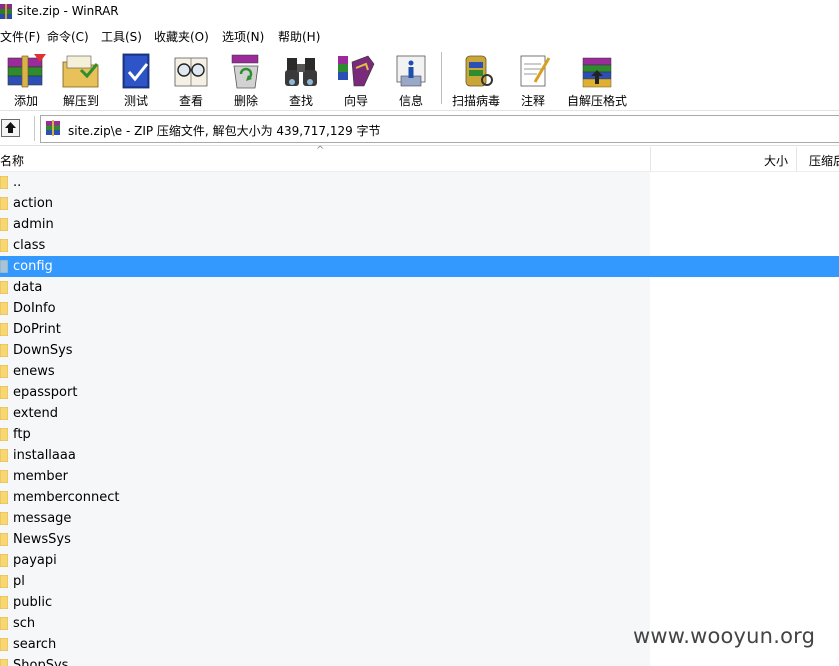 The image size is (839, 666). Describe the element at coordinates (243, 36) in the screenshot. I see `menu-options: 选项(N)` at that location.